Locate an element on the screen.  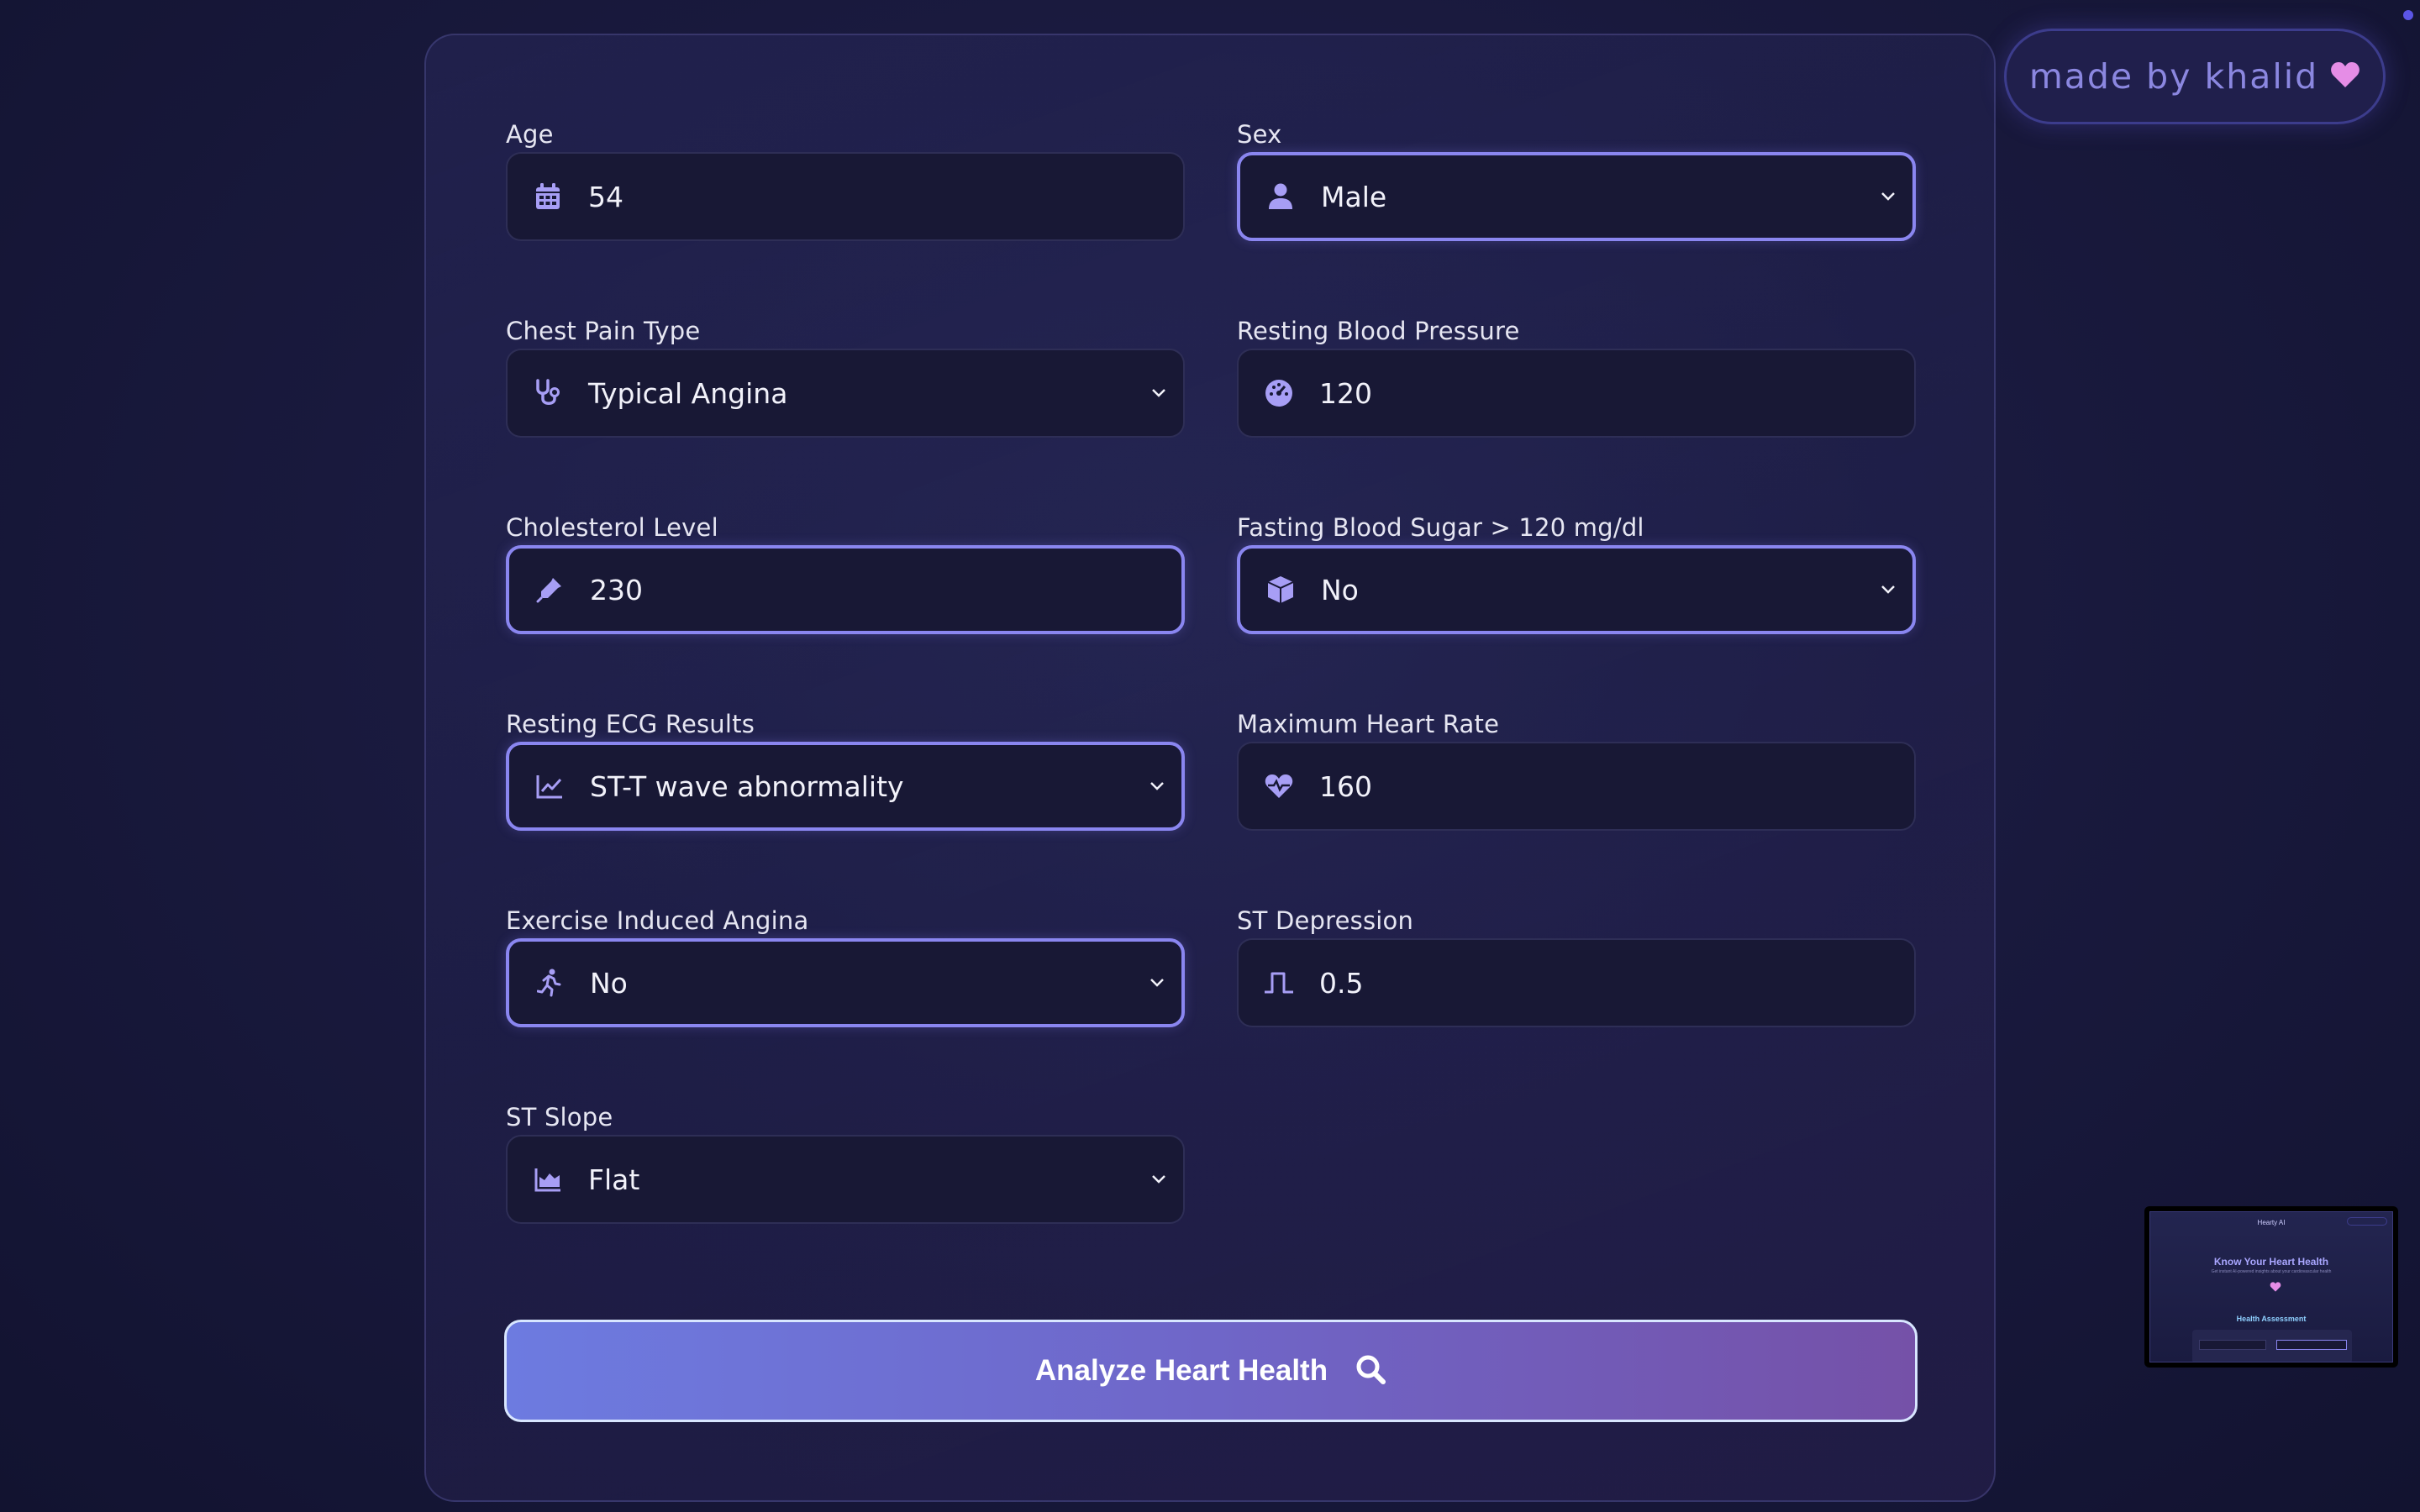
user-icon is located at coordinates (1281, 196).